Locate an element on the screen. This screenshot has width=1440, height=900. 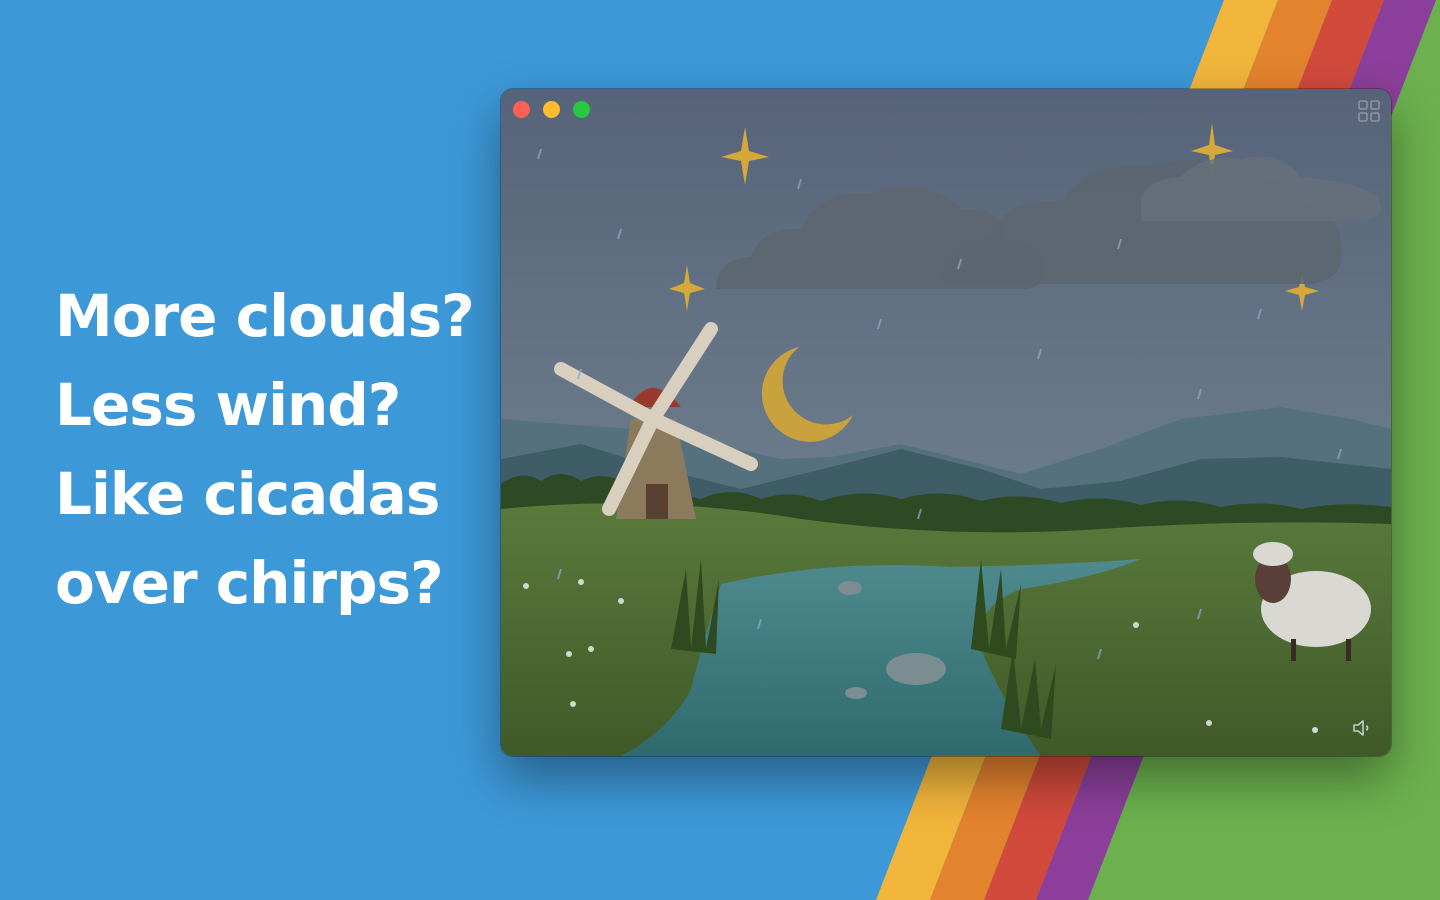
windmill-door is located at coordinates (657, 501).